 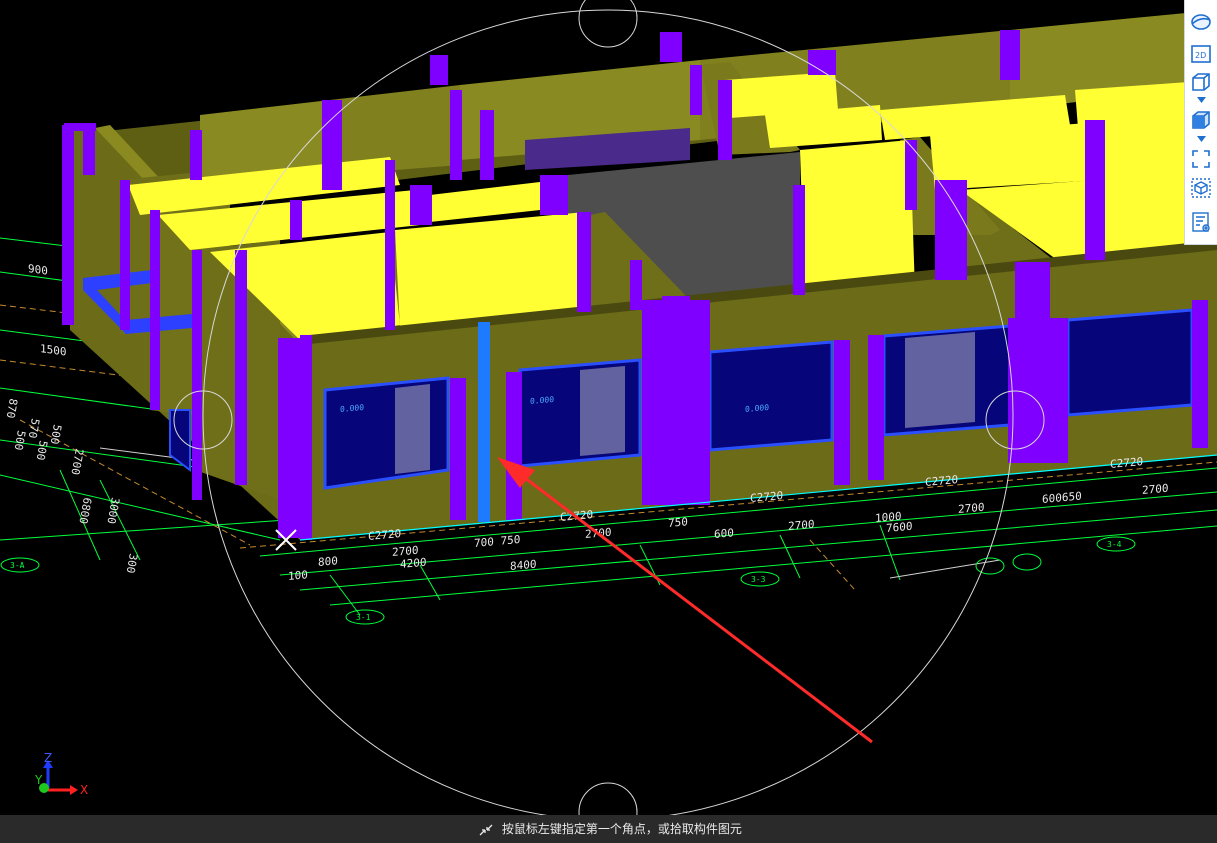 I want to click on dim-label: 7600, so click(x=899, y=527).